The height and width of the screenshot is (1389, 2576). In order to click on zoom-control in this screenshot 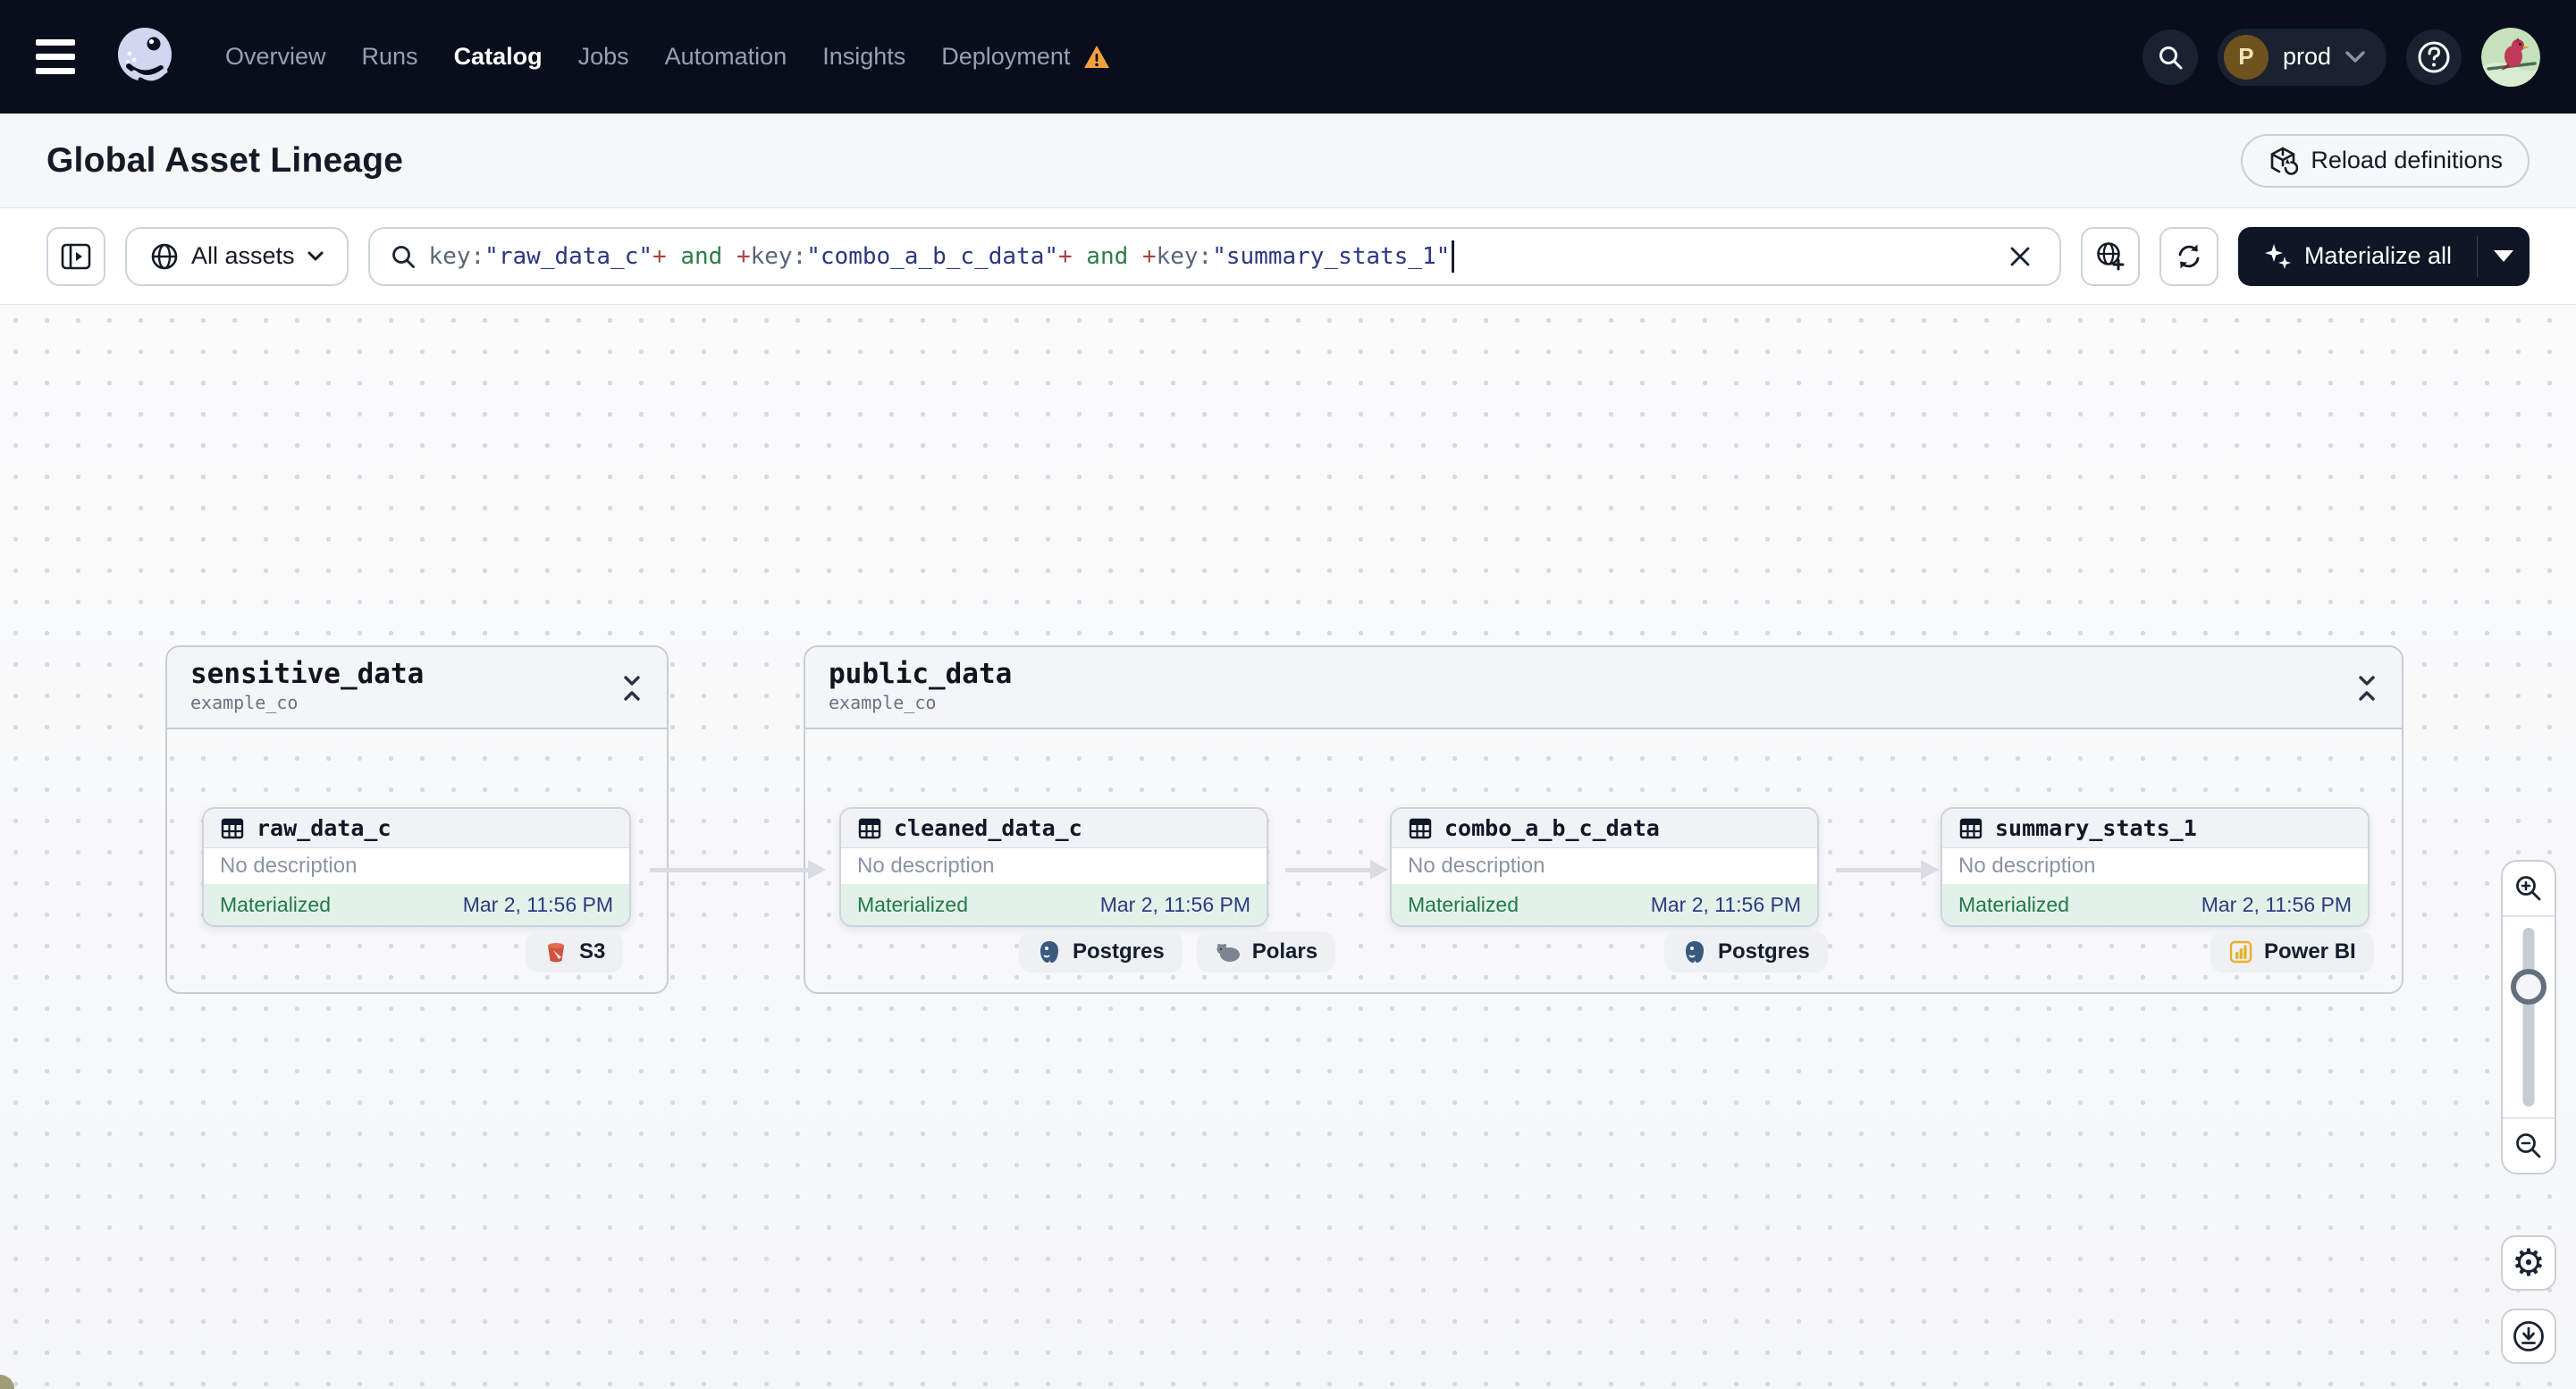, I will do `click(2529, 1017)`.